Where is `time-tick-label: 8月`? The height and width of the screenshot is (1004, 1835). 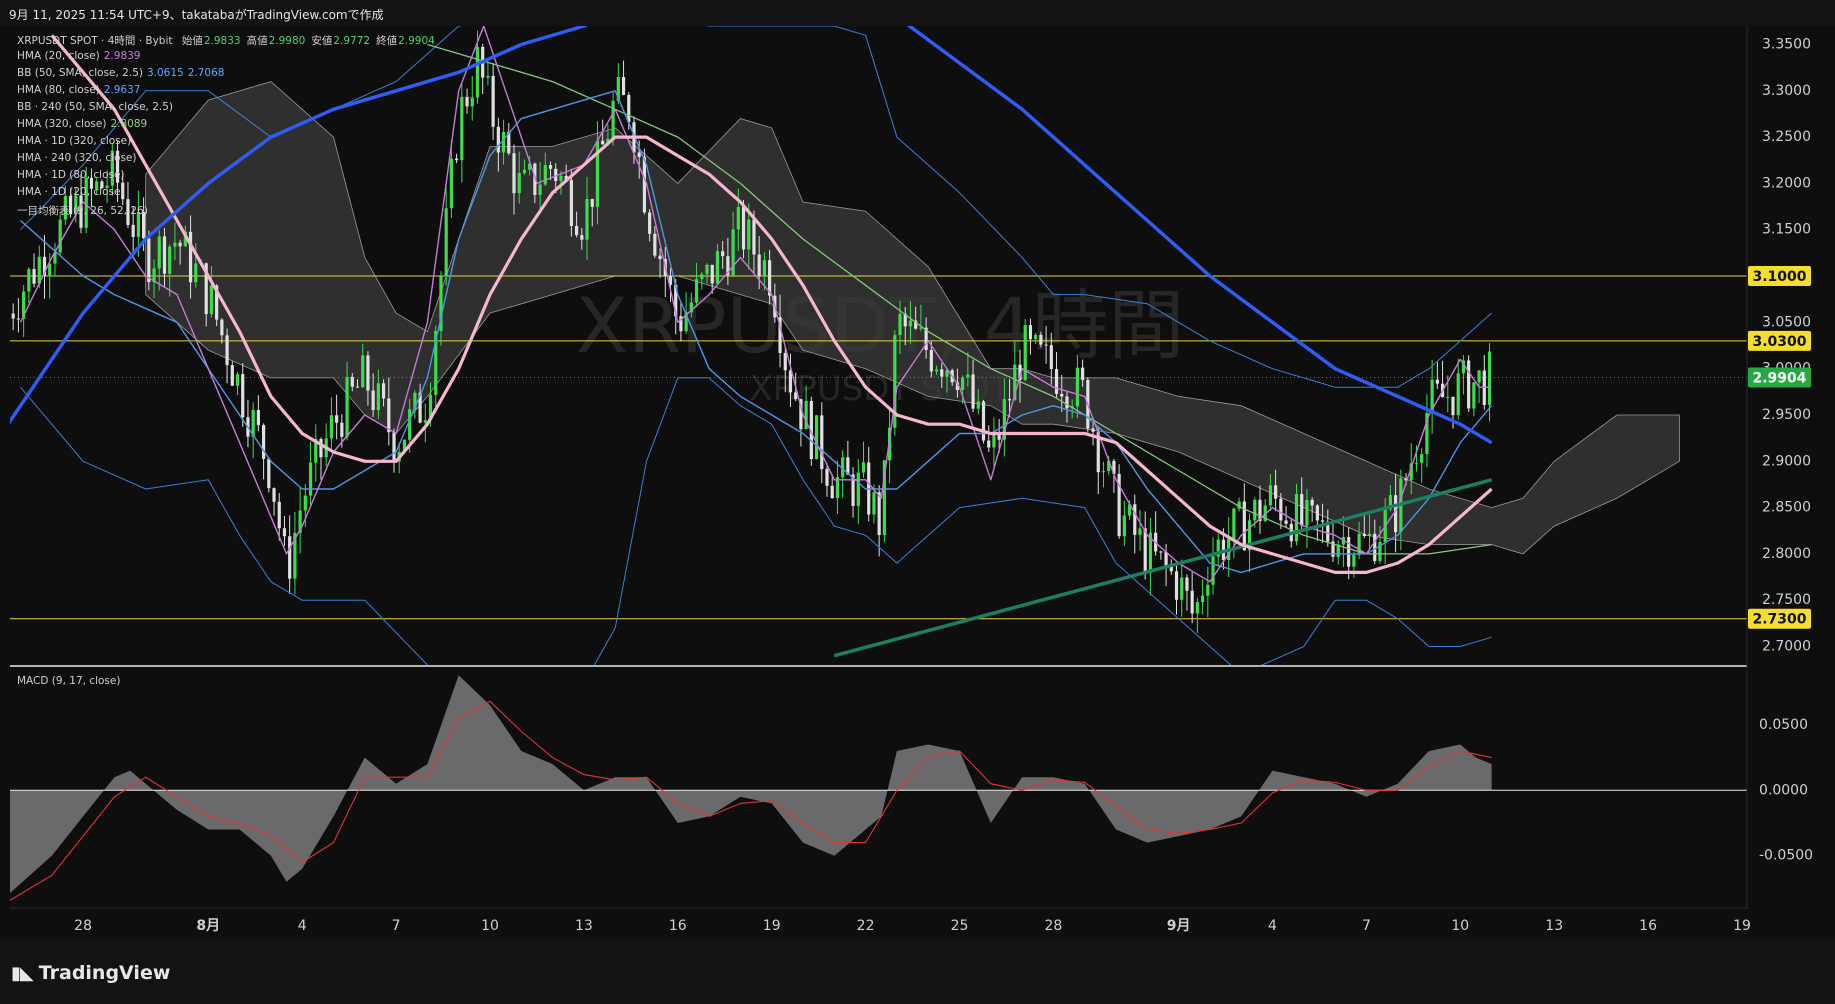
time-tick-label: 8月 is located at coordinates (208, 926).